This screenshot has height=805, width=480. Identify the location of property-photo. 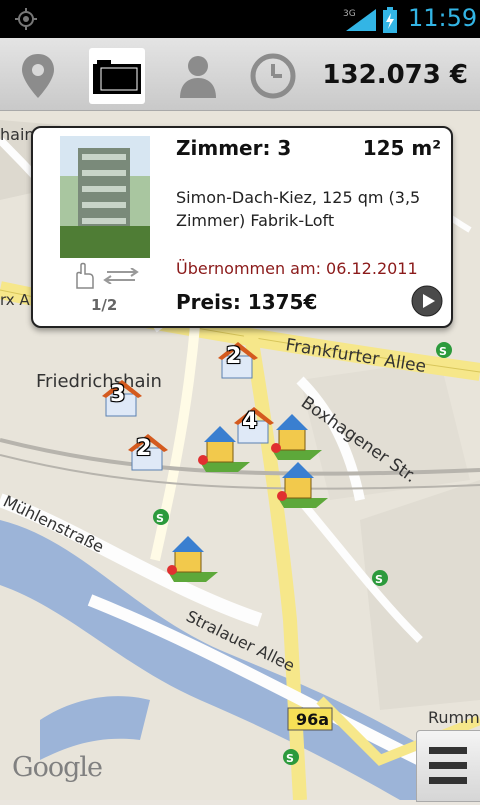
(105, 197).